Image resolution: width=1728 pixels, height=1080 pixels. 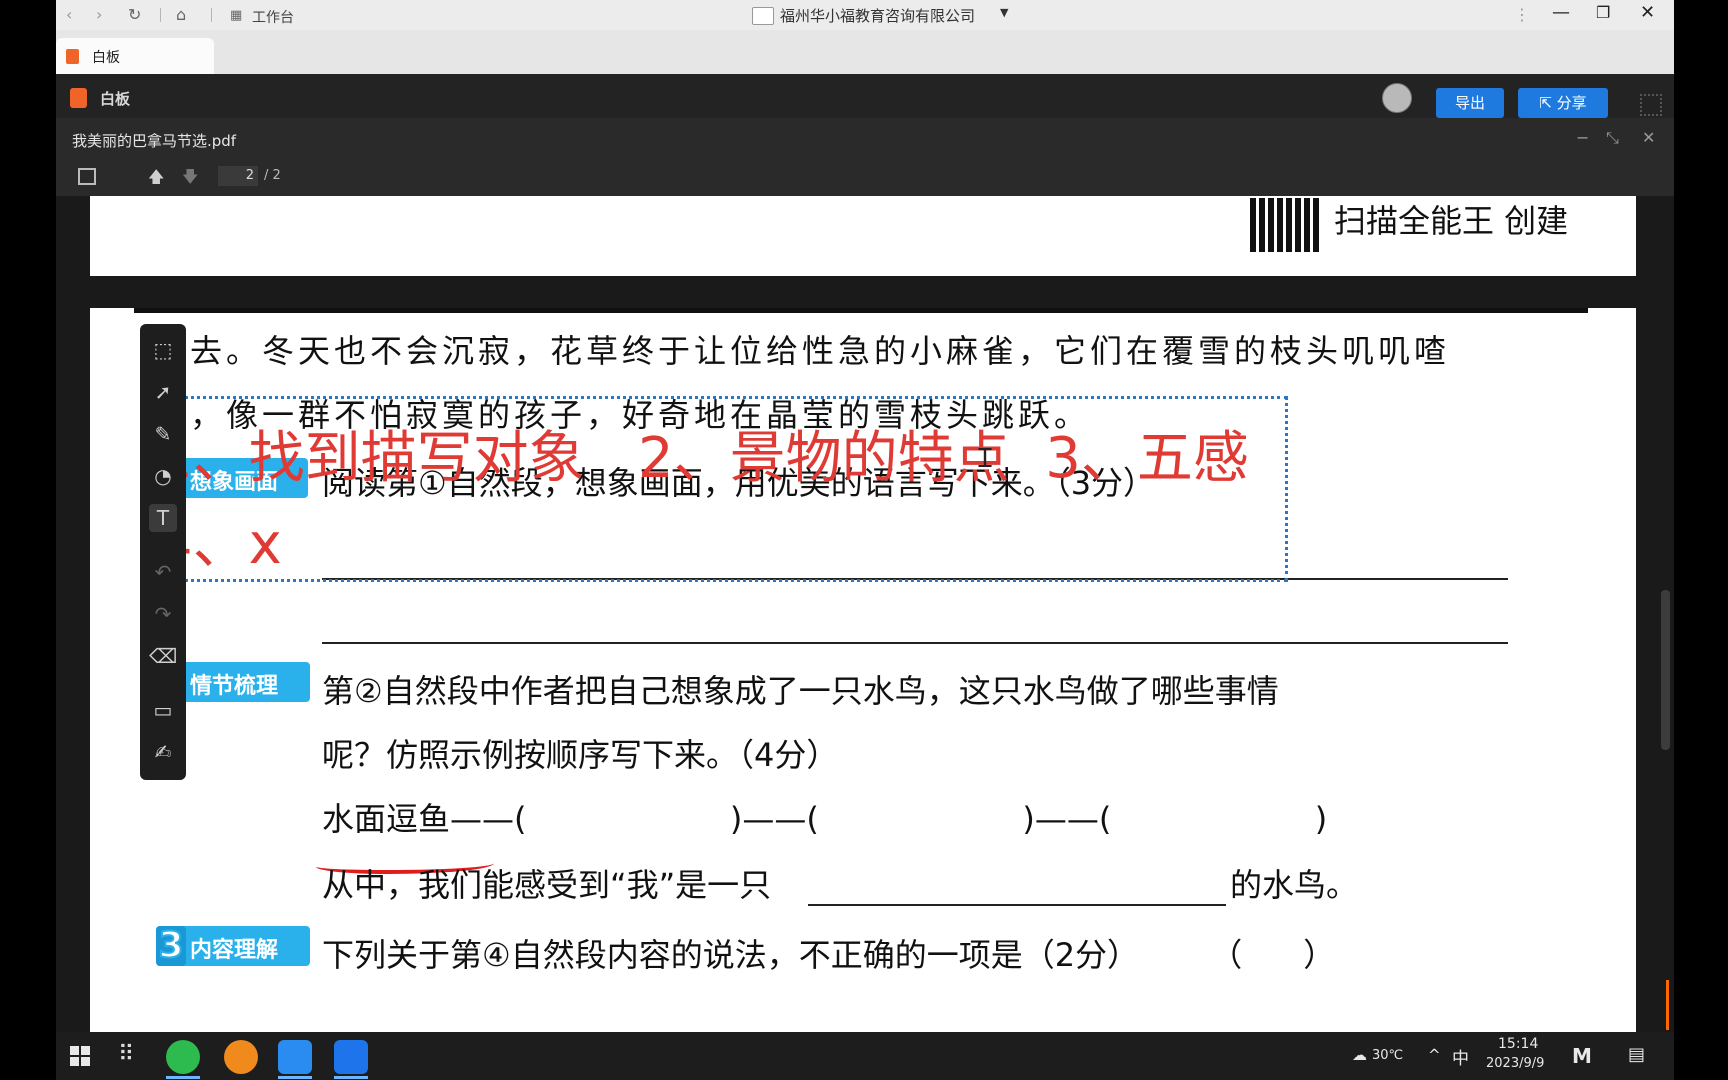 What do you see at coordinates (1359, 1055) in the screenshot?
I see `weather-icon: ☁` at bounding box center [1359, 1055].